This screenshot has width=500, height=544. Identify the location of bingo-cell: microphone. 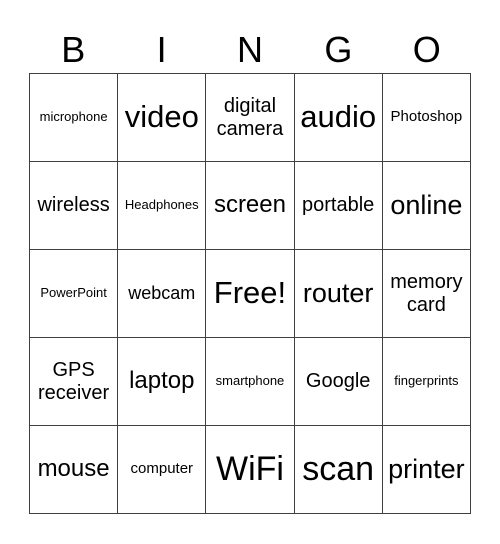
(73, 117).